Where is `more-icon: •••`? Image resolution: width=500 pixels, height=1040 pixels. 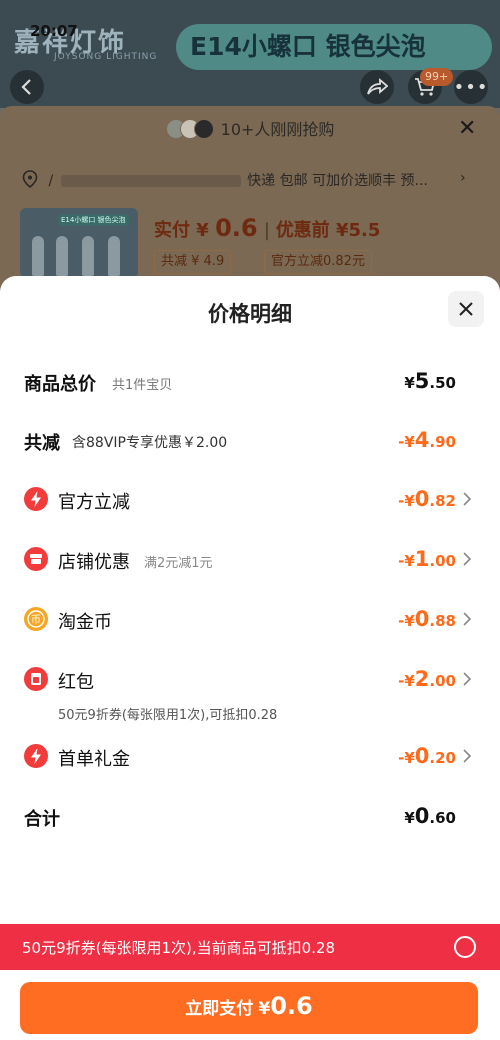
more-icon: ••• is located at coordinates (471, 87).